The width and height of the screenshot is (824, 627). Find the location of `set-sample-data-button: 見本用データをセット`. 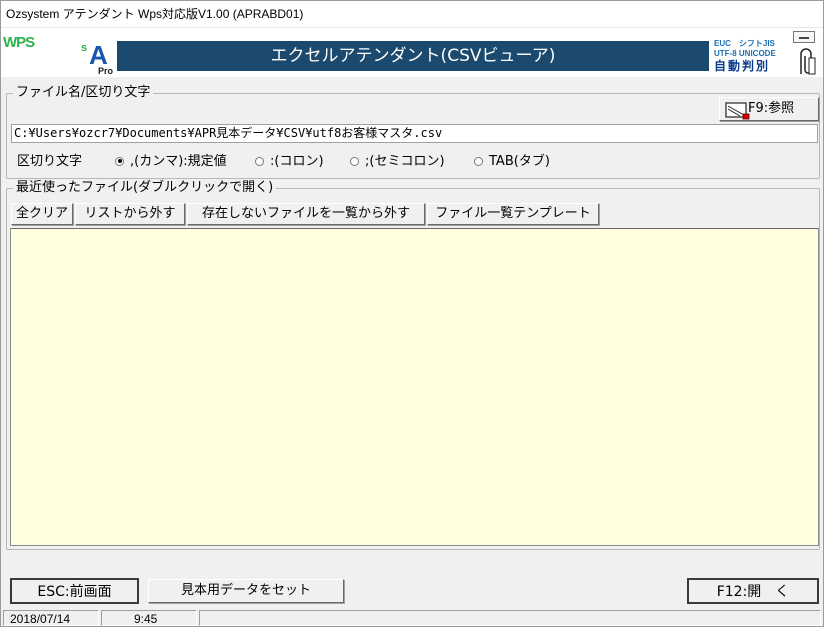

set-sample-data-button: 見本用データをセット is located at coordinates (246, 591).